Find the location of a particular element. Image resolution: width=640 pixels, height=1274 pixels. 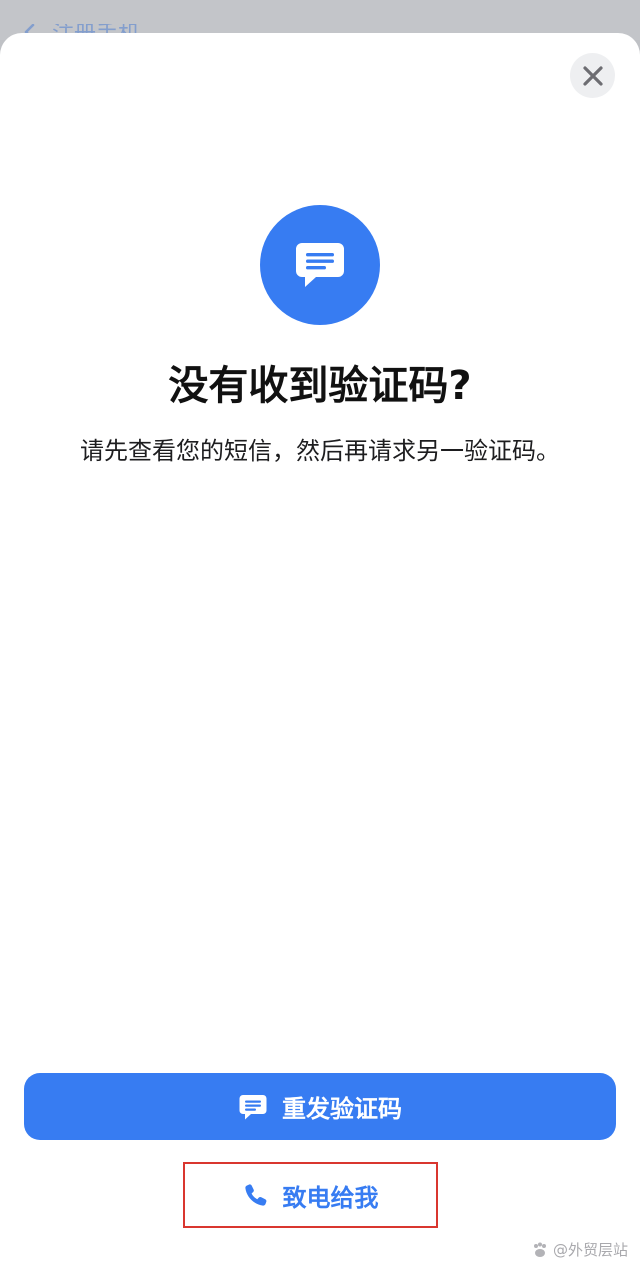

close-x-icon is located at coordinates (592, 75).